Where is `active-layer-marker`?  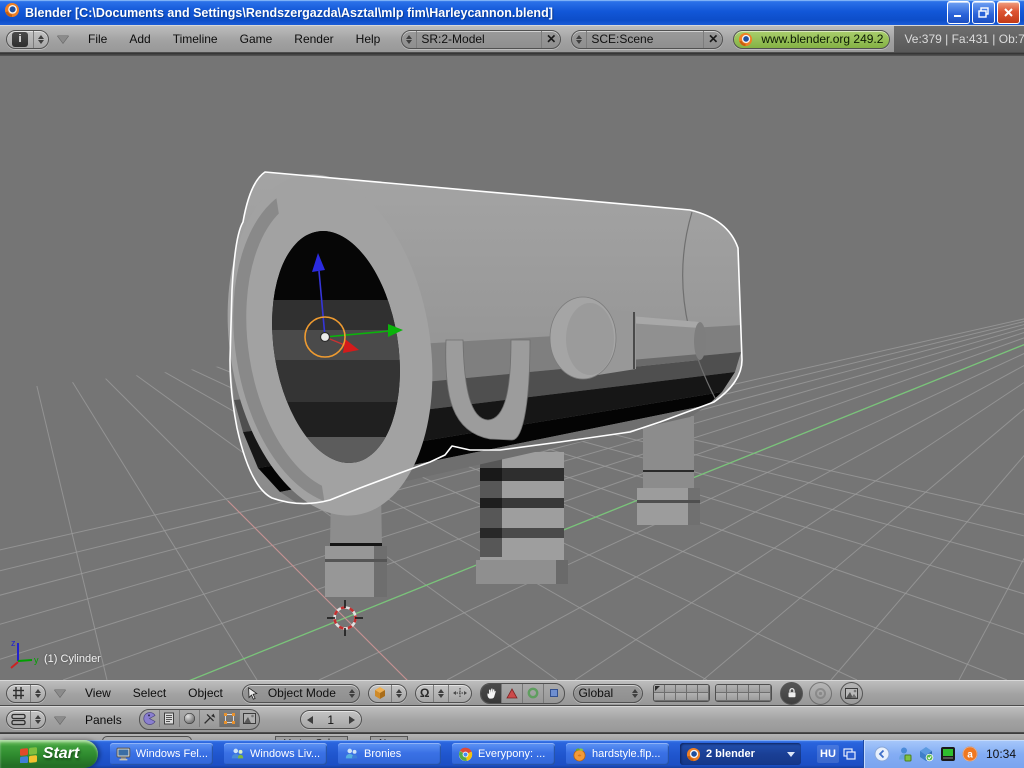
active-layer-marker is located at coordinates (658, 688).